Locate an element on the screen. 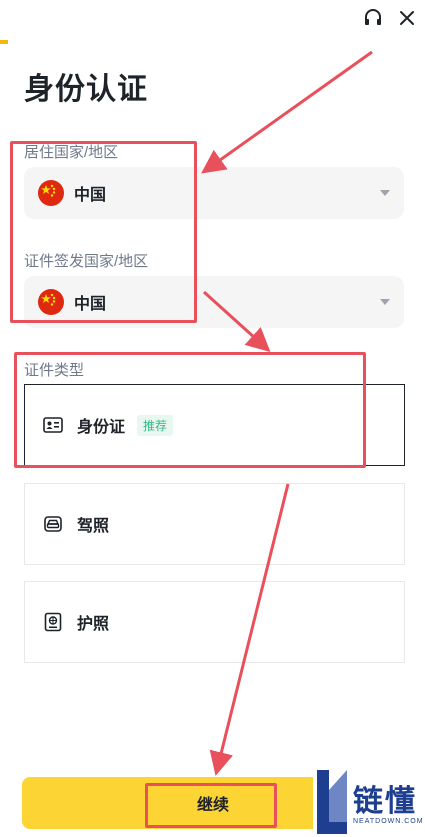  id-type-option-drivers-license: 驾照 is located at coordinates (214, 524).